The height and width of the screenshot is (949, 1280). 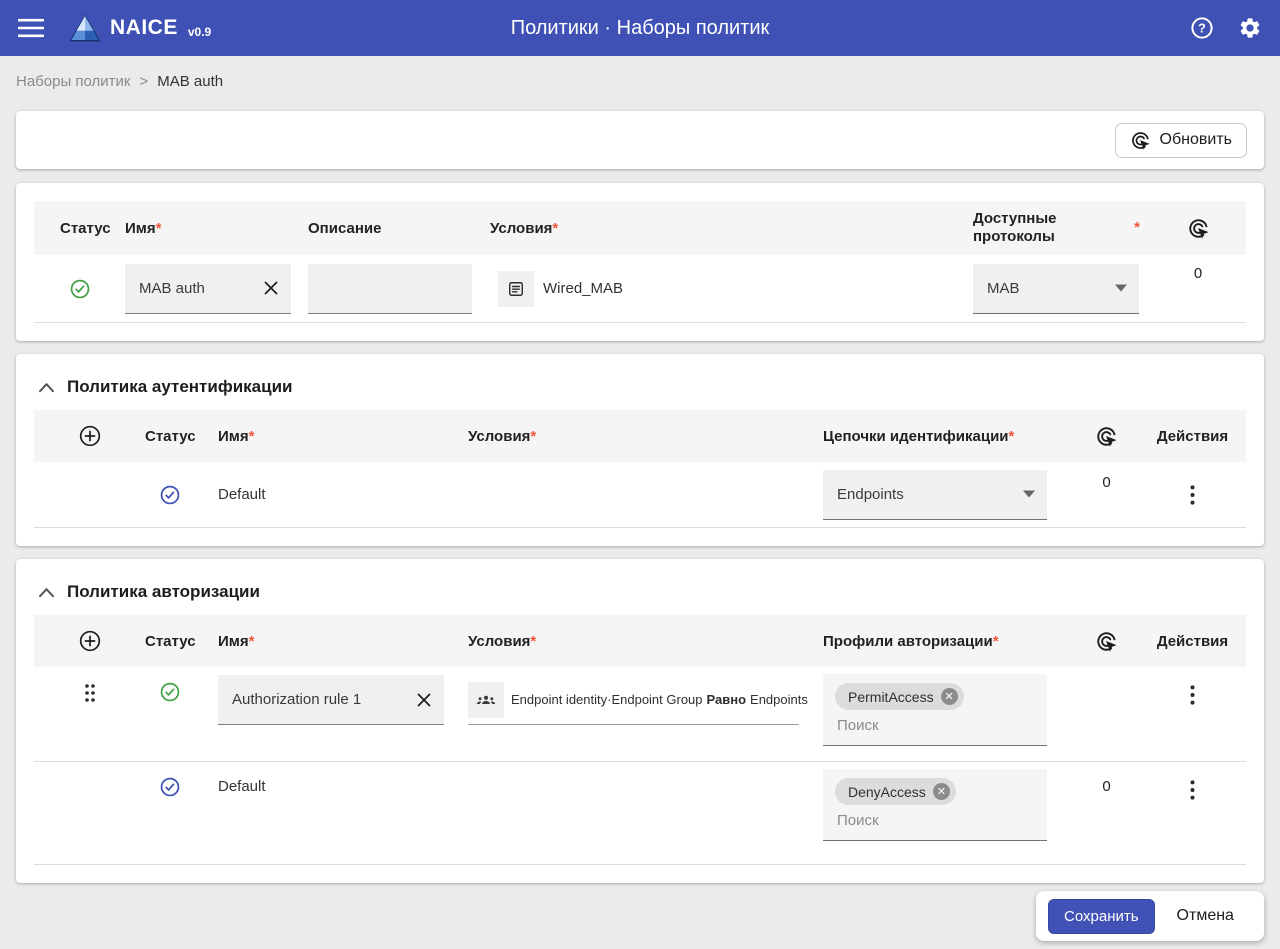 What do you see at coordinates (731, 288) in the screenshot?
I see `condition-cell: Wired_MAB` at bounding box center [731, 288].